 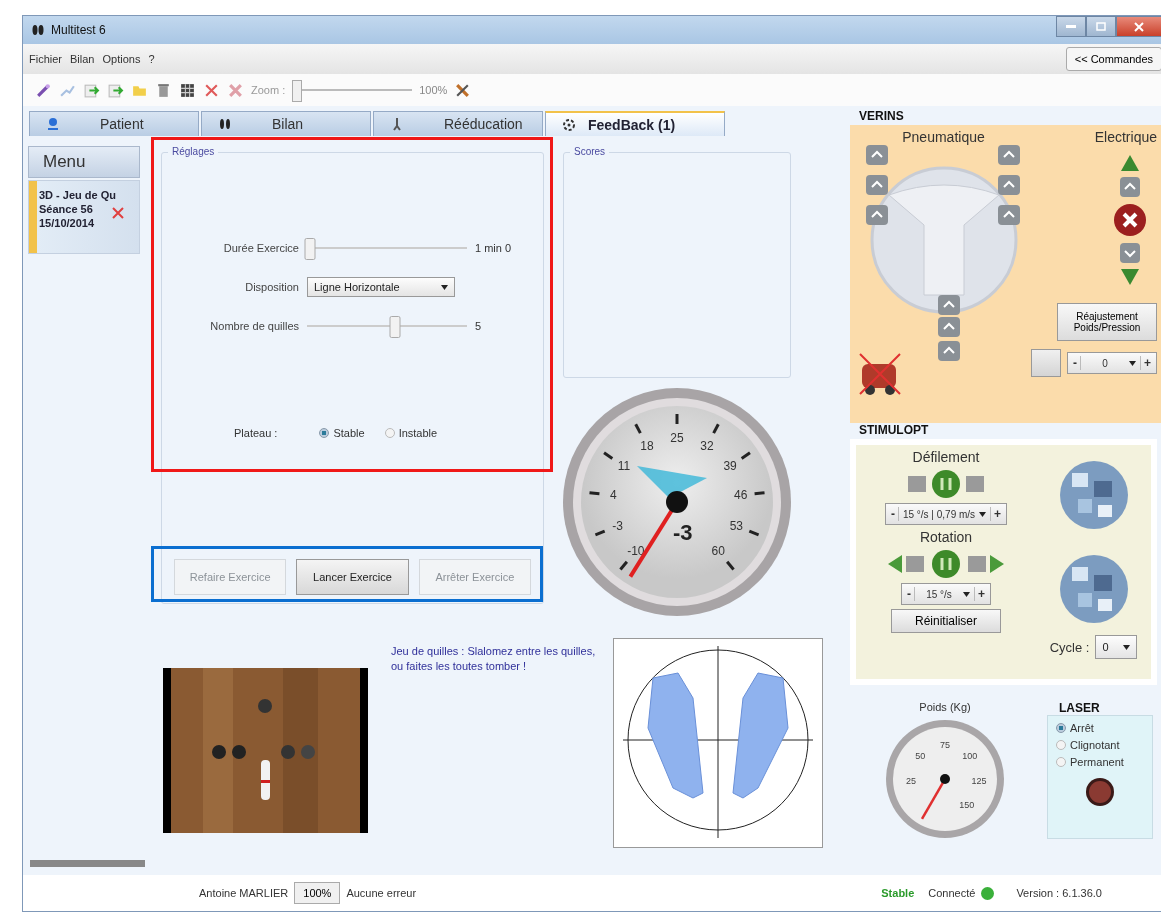 I want to click on minimize-button, so click(x=1071, y=26).